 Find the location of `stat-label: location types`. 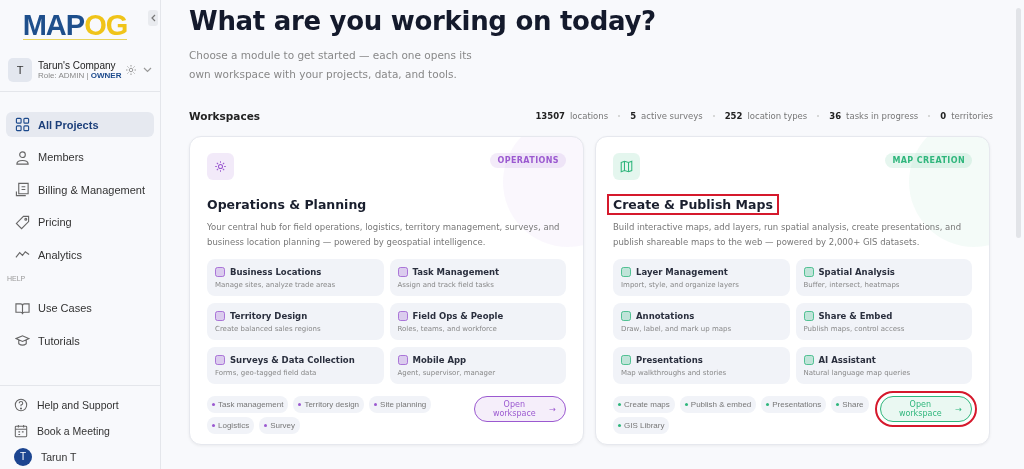

stat-label: location types is located at coordinates (777, 116).